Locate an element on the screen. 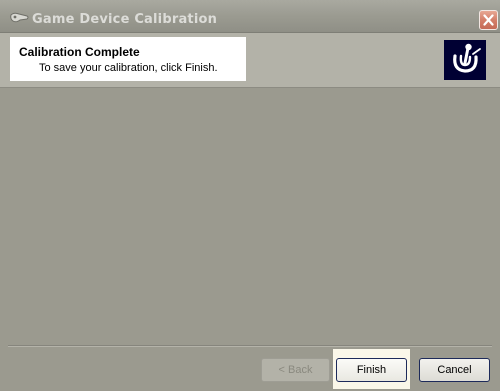 This screenshot has height=391, width=500. page-title: Calibration Complete is located at coordinates (79, 52).